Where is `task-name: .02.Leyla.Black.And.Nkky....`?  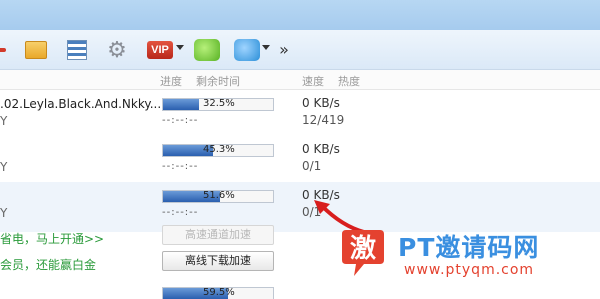
task-name: .02.Leyla.Black.And.Nkky.... is located at coordinates (82, 104).